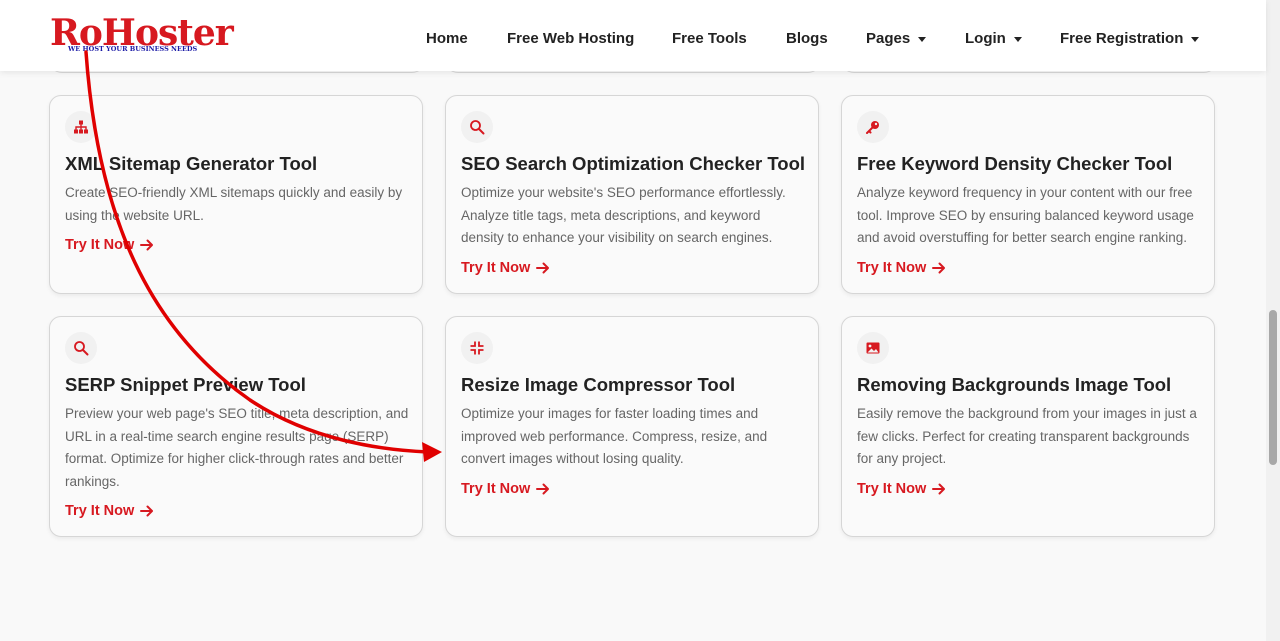 The width and height of the screenshot is (1280, 641). I want to click on nav-blogs: Blogs, so click(807, 38).